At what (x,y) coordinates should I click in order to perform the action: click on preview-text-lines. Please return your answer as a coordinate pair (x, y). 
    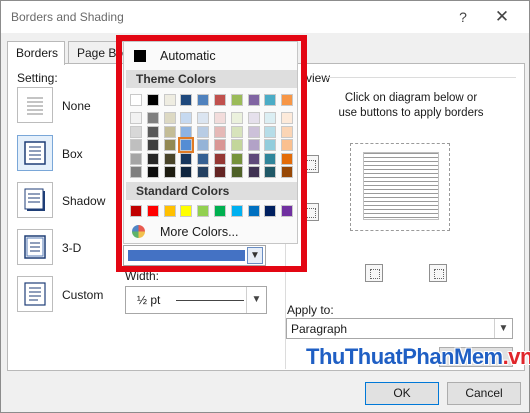
    Looking at the image, I should click on (401, 186).